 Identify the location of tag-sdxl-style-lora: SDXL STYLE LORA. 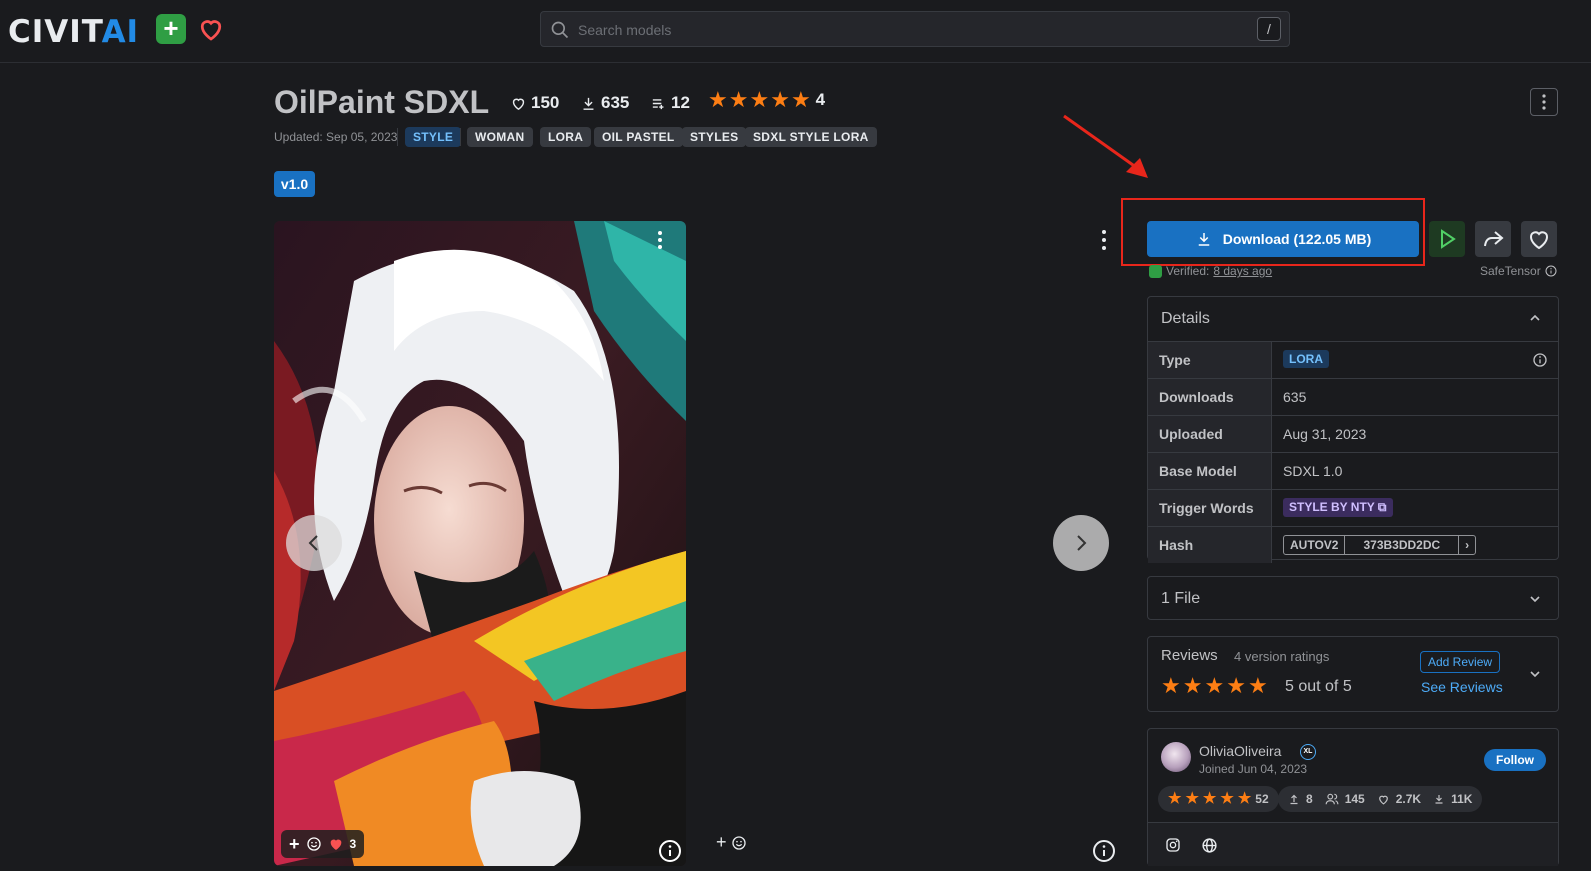
(811, 137).